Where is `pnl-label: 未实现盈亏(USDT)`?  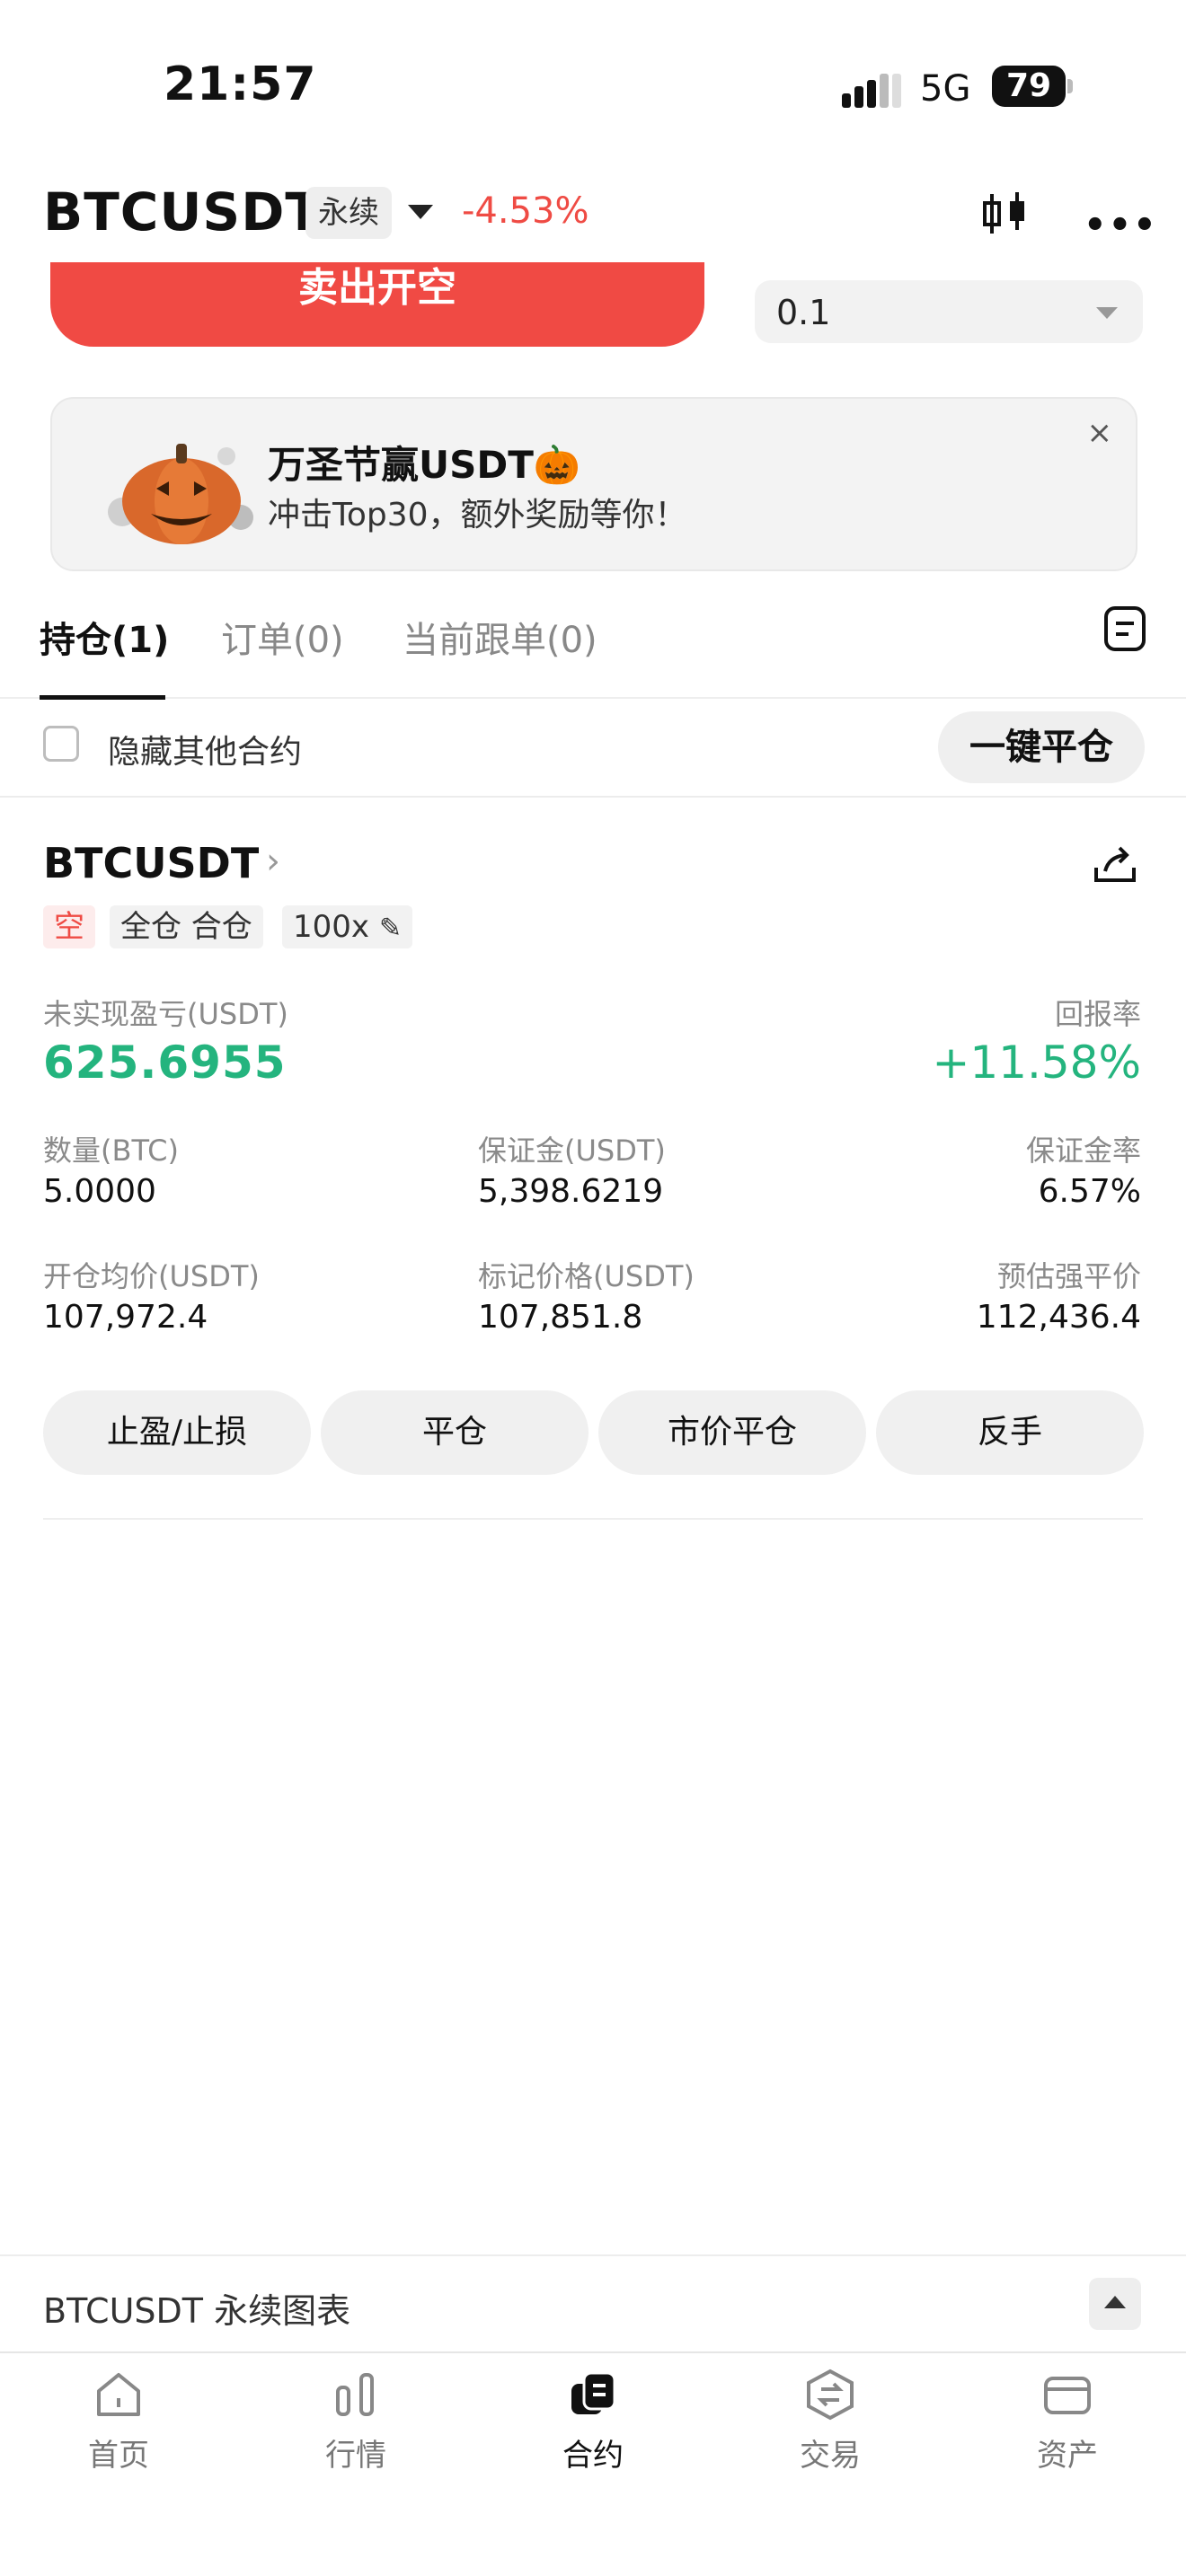
pnl-label: 未实现盈亏(USDT) is located at coordinates (165, 1014).